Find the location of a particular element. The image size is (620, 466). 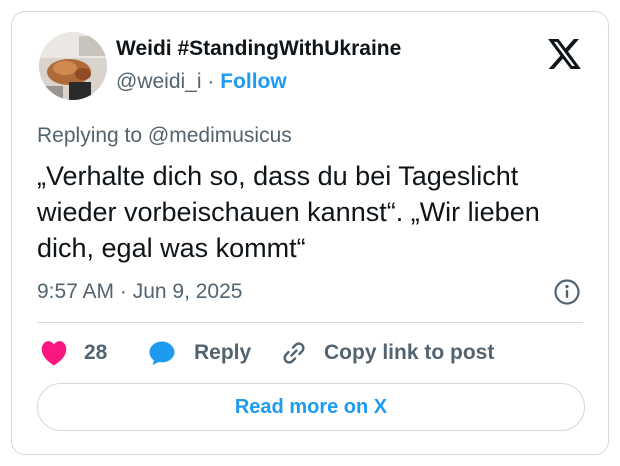

replying-prefix: Replying to is located at coordinates (90, 135).